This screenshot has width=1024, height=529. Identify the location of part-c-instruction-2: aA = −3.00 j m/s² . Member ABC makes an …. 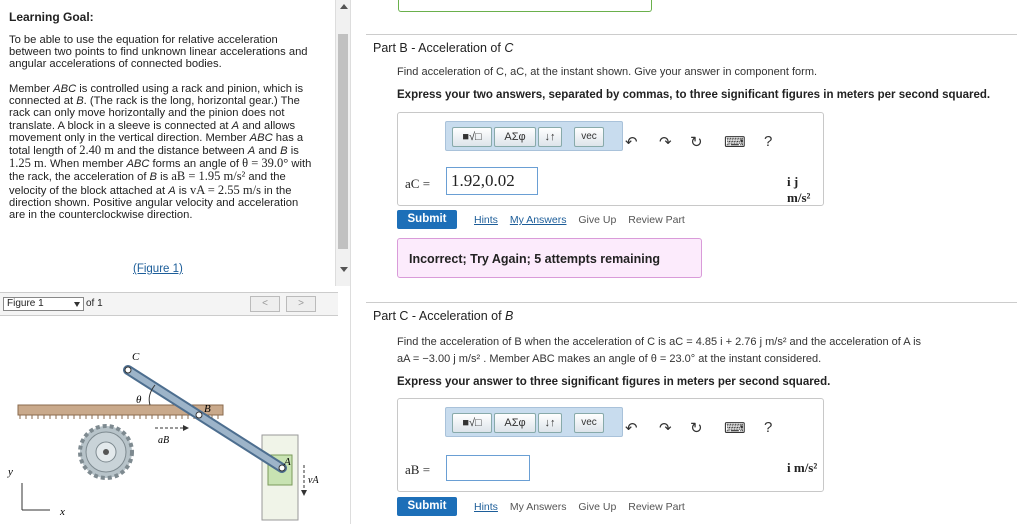
(609, 359).